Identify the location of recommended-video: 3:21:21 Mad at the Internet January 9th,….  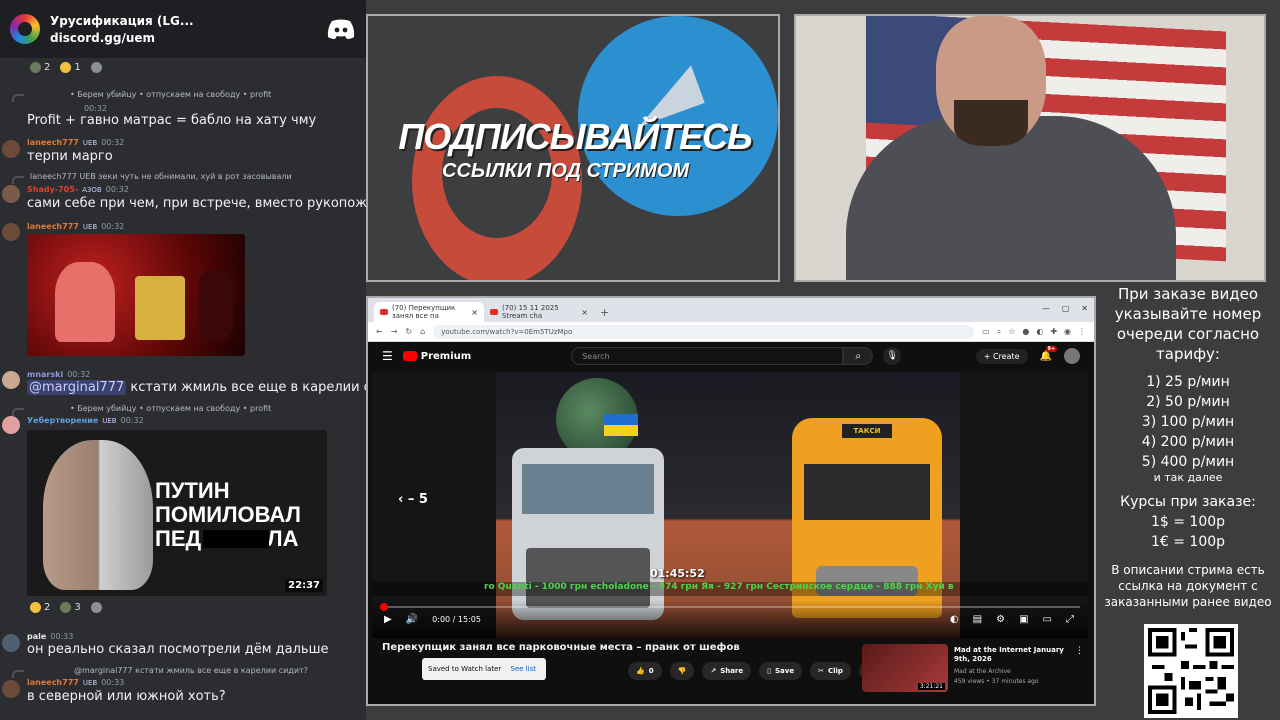
(974, 668).